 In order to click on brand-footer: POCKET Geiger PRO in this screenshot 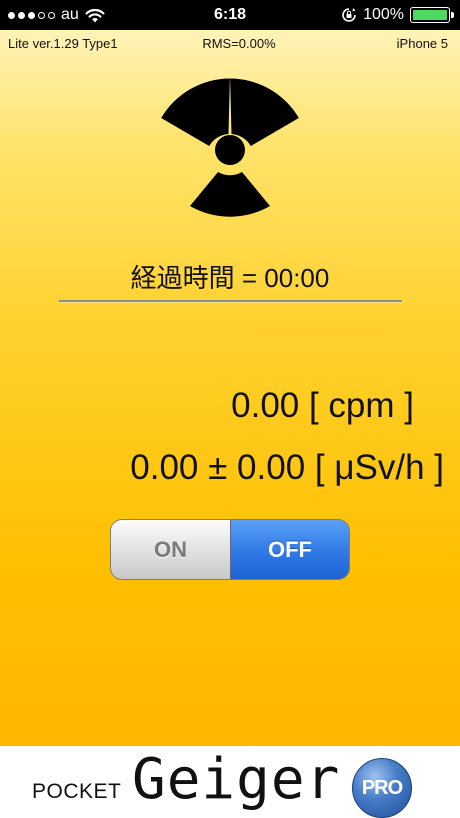, I will do `click(230, 782)`.